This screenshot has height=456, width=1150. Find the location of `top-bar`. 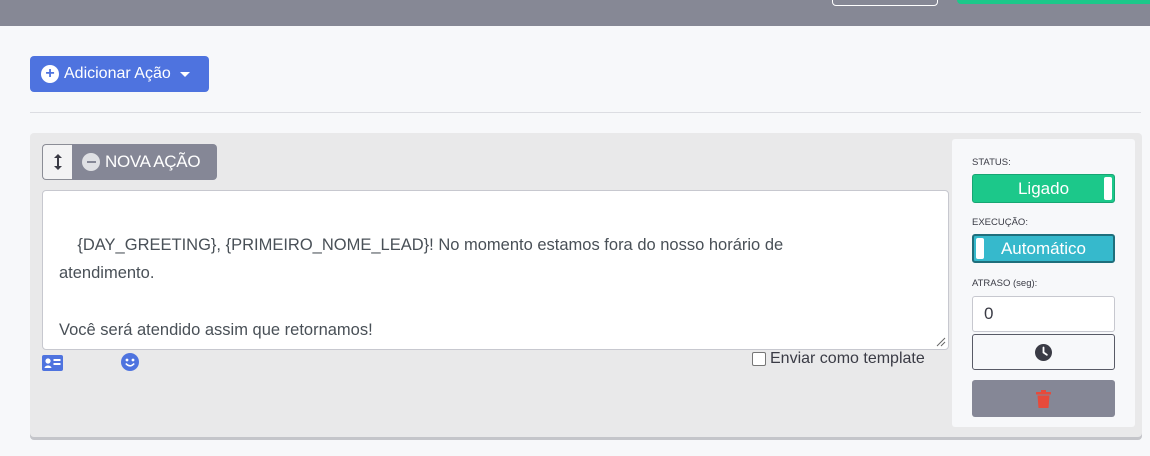

top-bar is located at coordinates (575, 13).